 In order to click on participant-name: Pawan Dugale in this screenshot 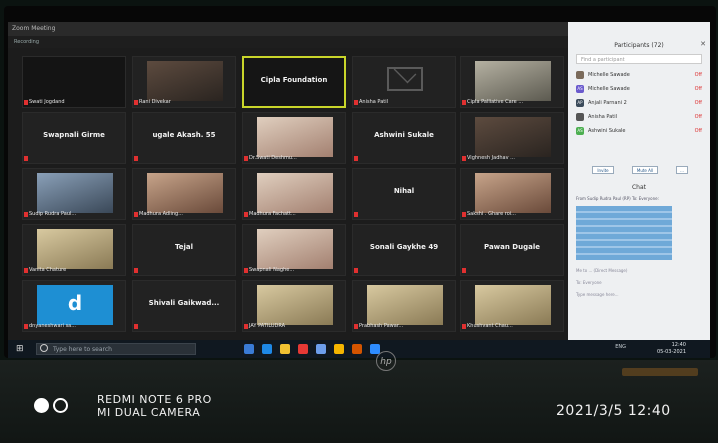, I will do `click(512, 247)`.